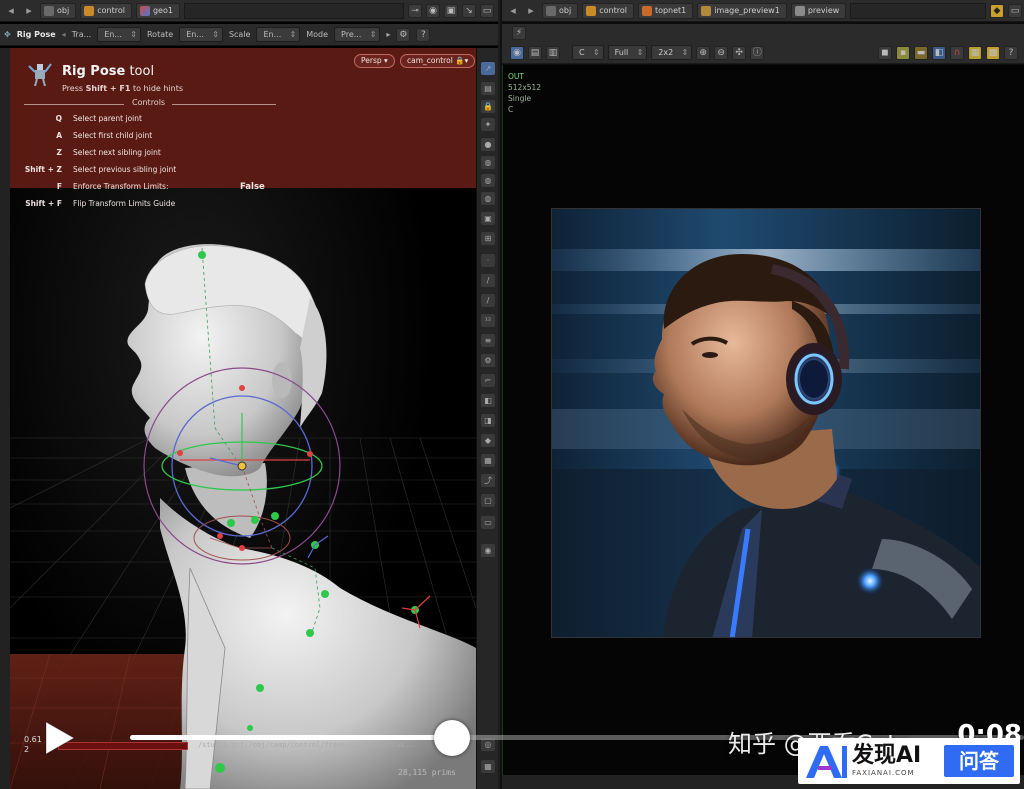  Describe the element at coordinates (488, 238) in the screenshot. I see `grid-icon: ⊞` at that location.